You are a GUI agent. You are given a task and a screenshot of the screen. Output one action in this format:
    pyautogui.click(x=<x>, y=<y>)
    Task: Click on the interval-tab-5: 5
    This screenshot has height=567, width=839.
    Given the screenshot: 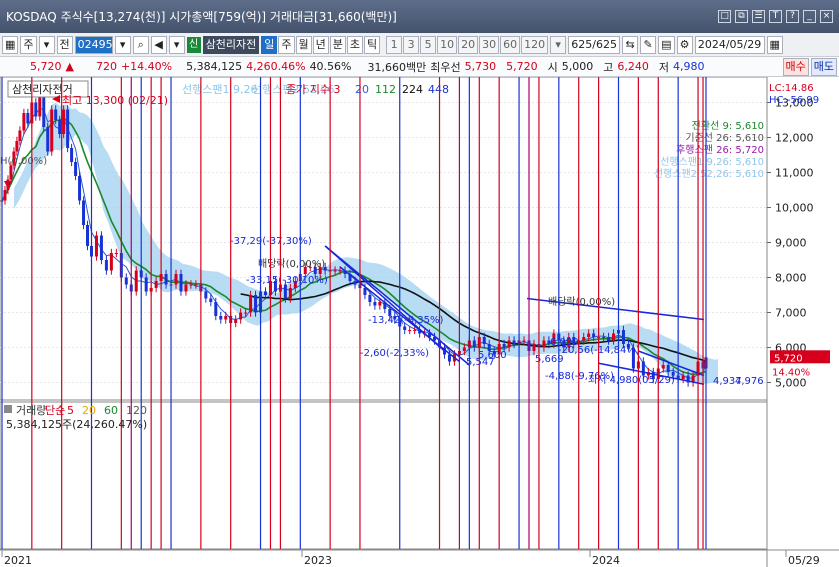 What is the action you would take?
    pyautogui.click(x=428, y=44)
    